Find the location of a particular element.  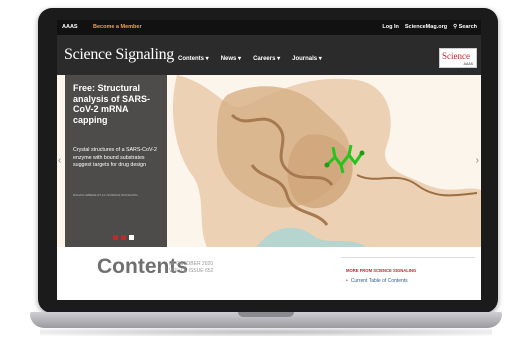

issue-info: 06 OCTOBER 2020 VOL 13, ISSUE 652 is located at coordinates (191, 267).